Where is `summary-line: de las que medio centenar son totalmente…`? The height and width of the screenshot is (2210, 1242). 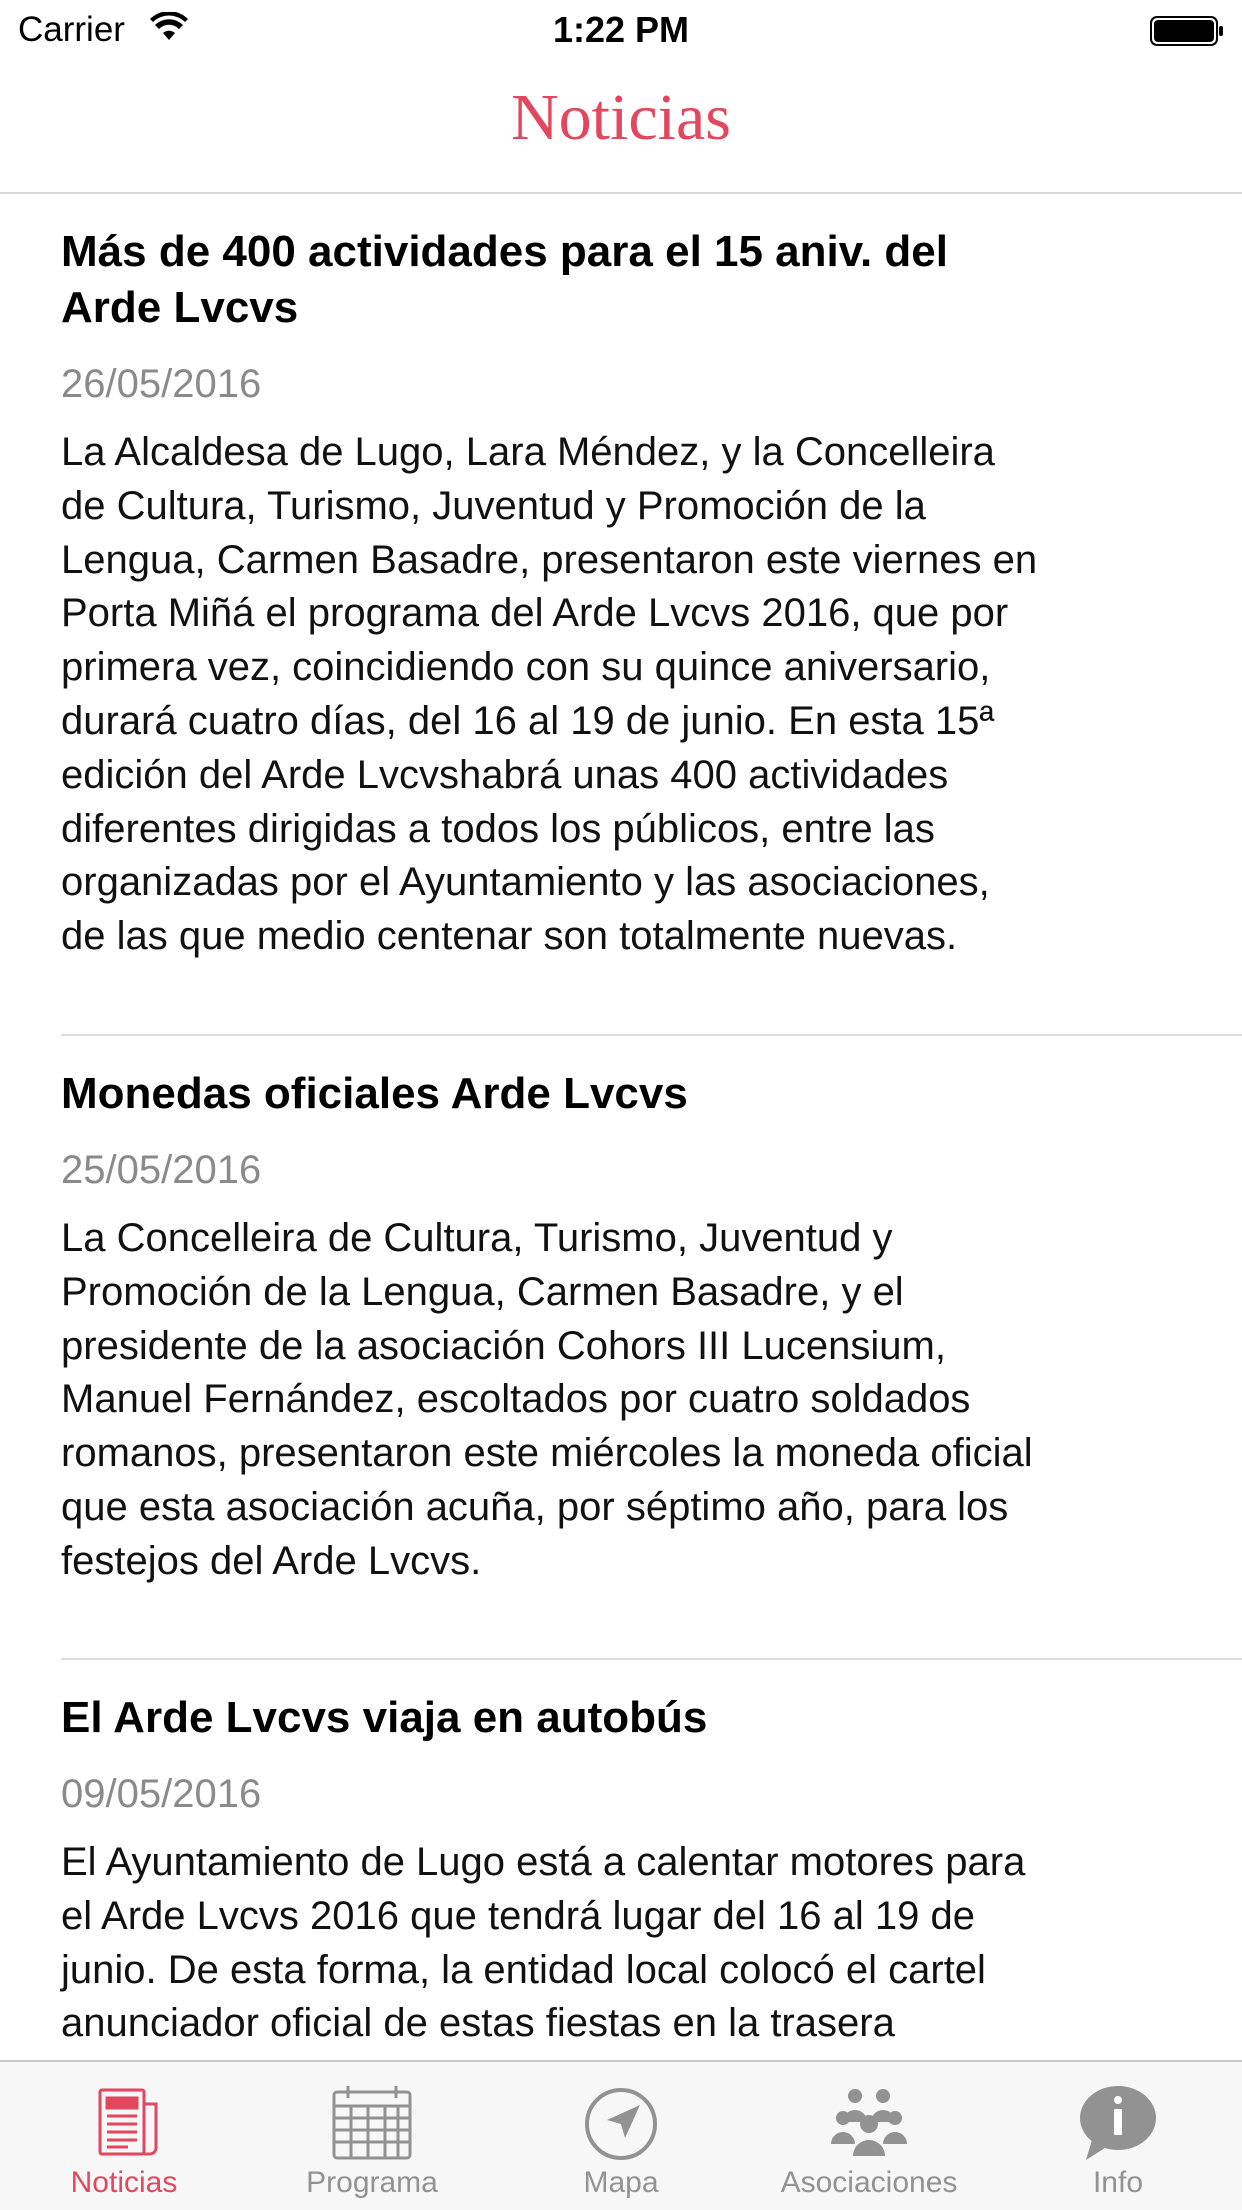
summary-line: de las que medio centenar son totalmente… is located at coordinates (509, 936).